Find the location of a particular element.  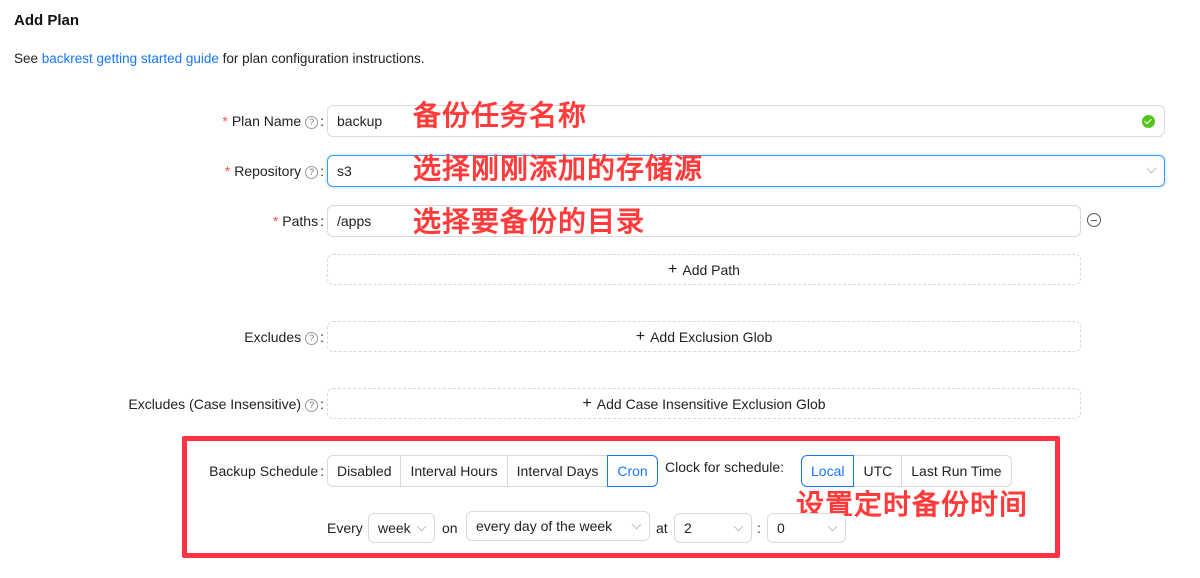

schedule-option-disabled: Disabled is located at coordinates (364, 471).